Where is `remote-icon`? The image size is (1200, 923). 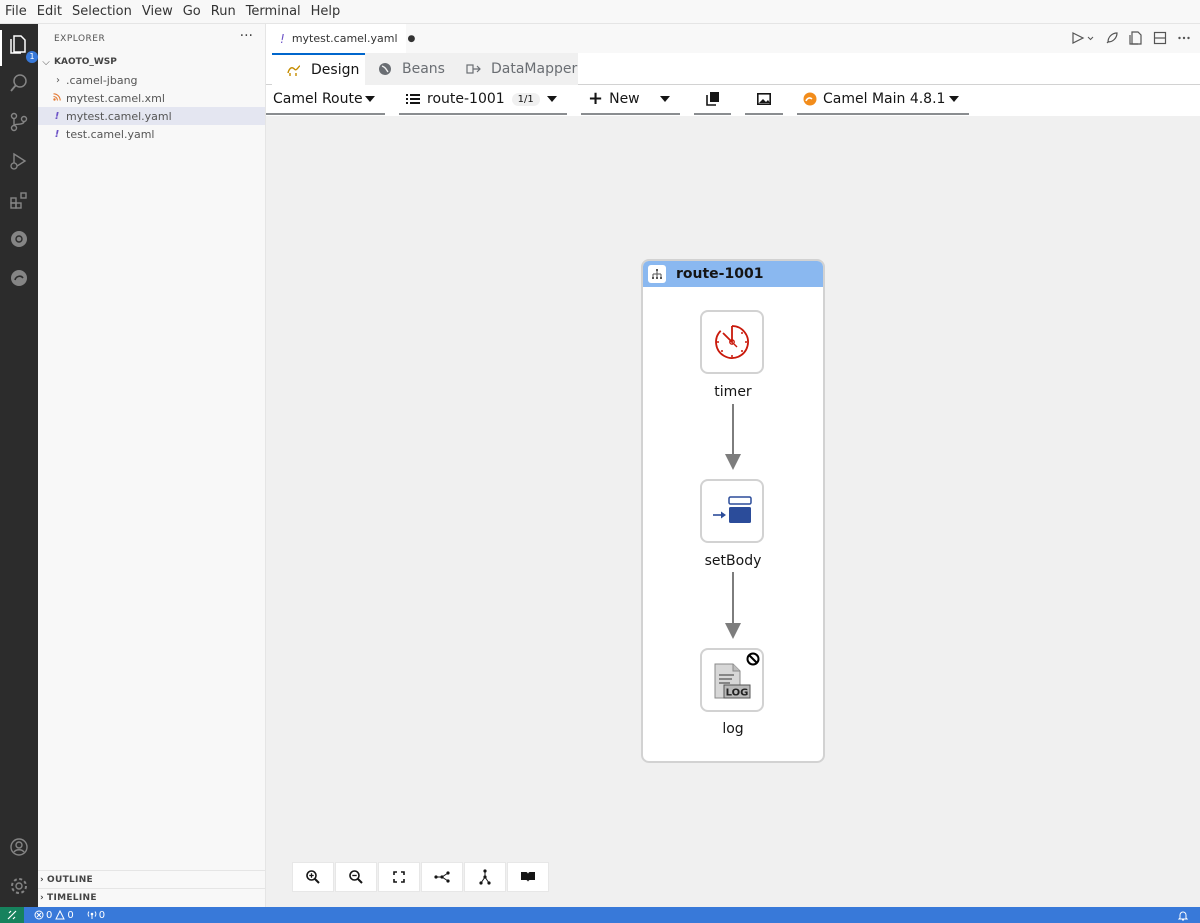
remote-icon is located at coordinates (12, 915).